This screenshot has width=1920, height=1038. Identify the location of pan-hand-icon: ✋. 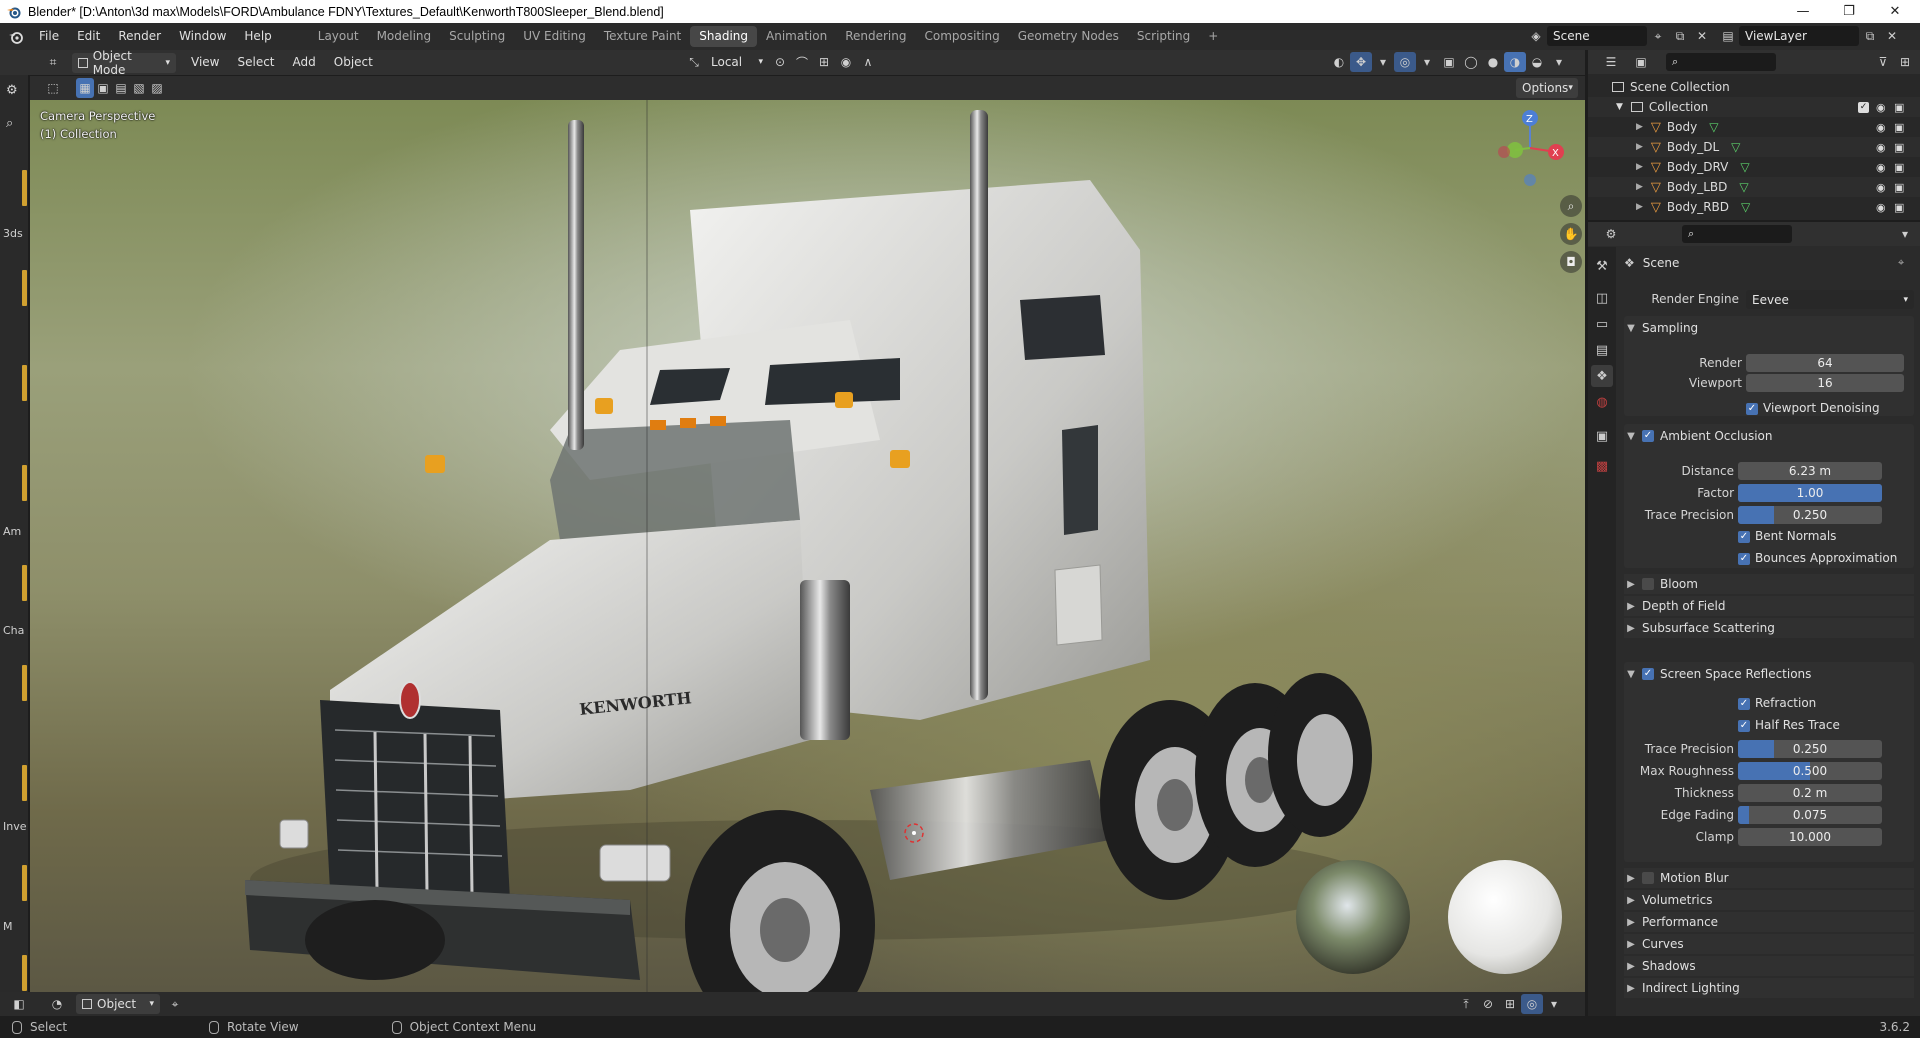
(1571, 234).